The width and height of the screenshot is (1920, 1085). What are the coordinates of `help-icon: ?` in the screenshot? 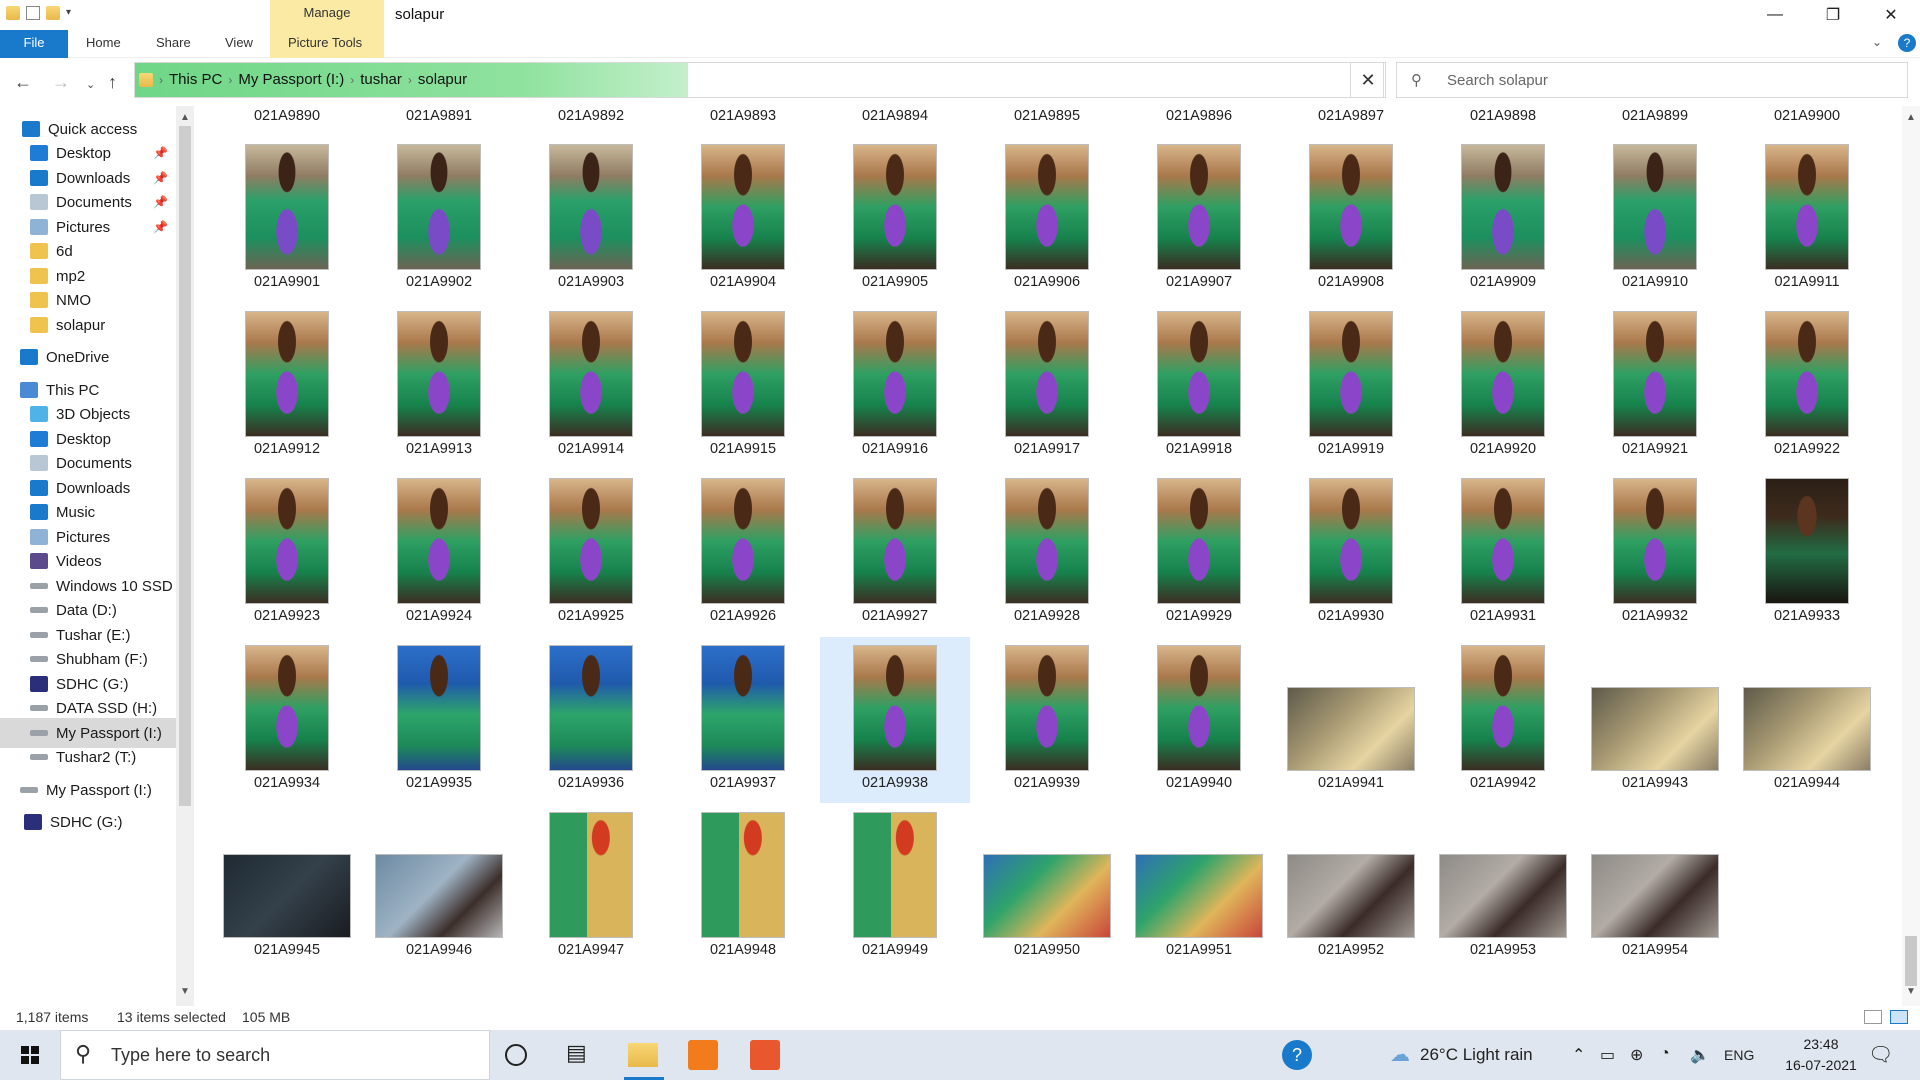 It's located at (1907, 43).